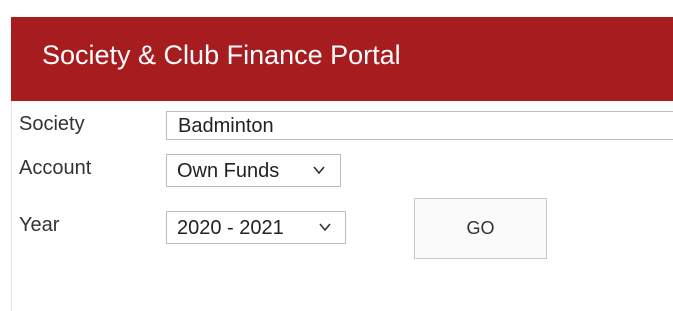 The height and width of the screenshot is (311, 673). I want to click on portal-title: Society & Club Finance Portal, so click(221, 55).